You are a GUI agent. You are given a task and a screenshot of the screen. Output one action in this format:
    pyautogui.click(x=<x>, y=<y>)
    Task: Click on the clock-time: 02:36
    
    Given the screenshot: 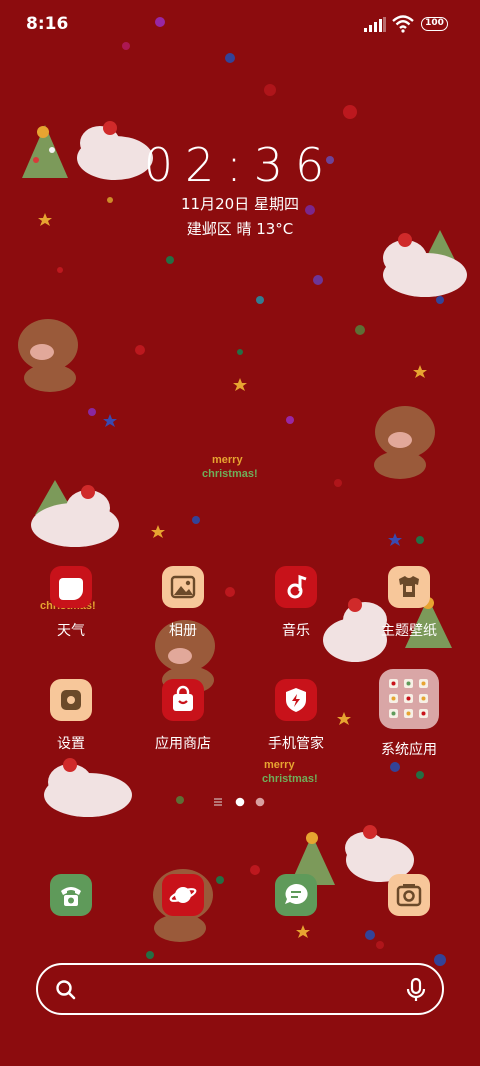 What is the action you would take?
    pyautogui.click(x=240, y=165)
    